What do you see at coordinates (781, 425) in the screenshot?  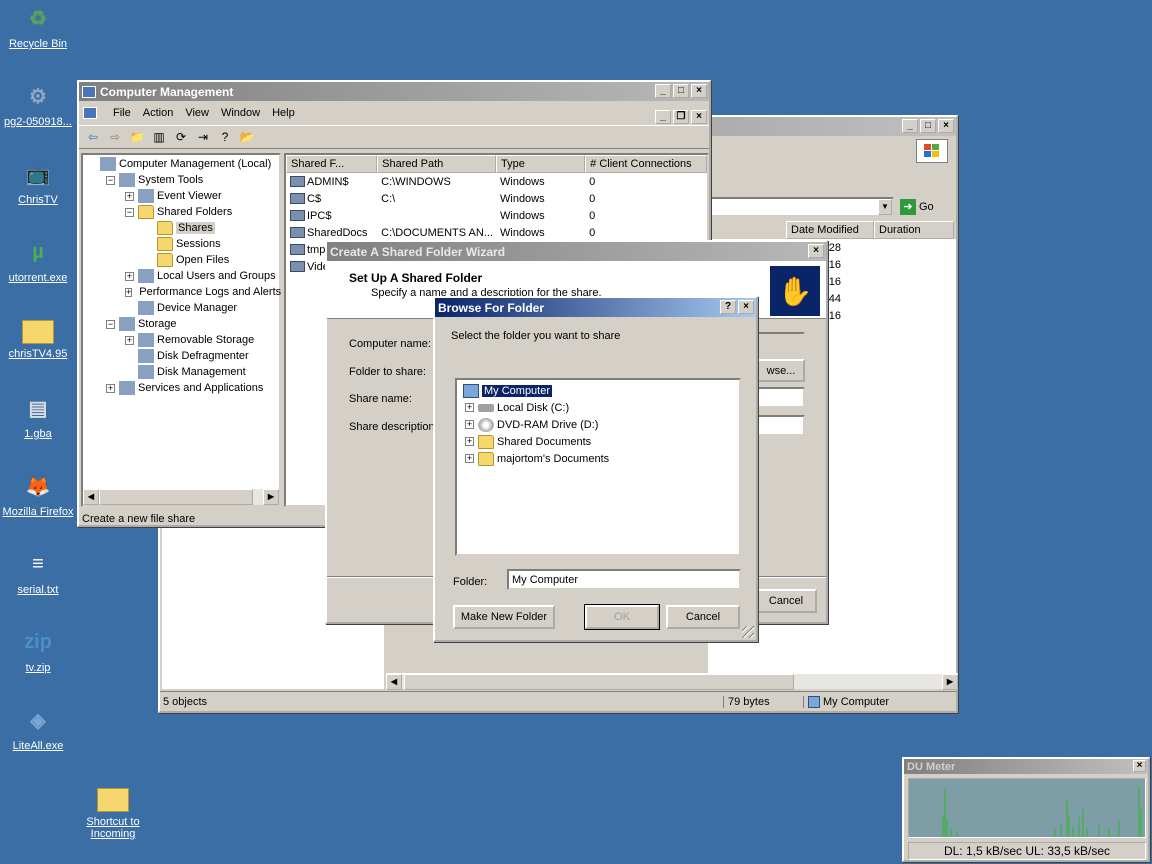 I see `share-description-field` at bounding box center [781, 425].